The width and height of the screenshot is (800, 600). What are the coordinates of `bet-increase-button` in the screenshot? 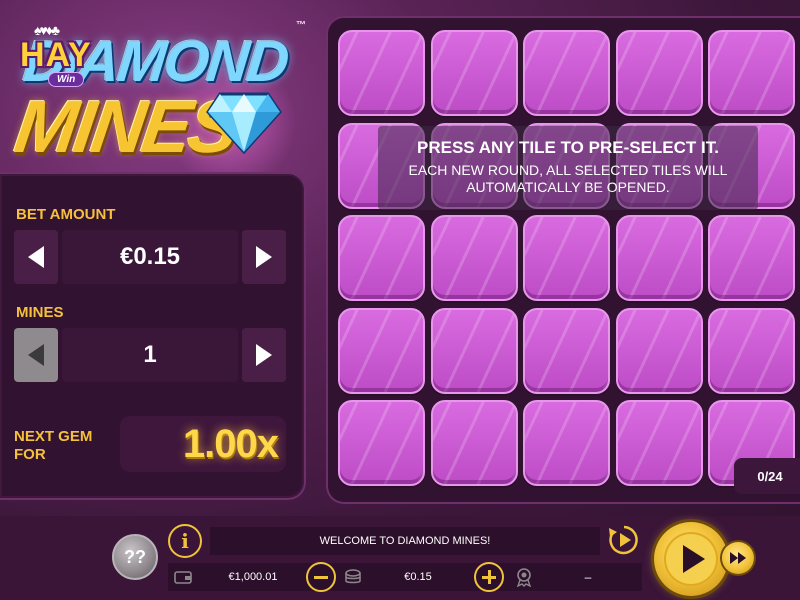 It's located at (264, 257).